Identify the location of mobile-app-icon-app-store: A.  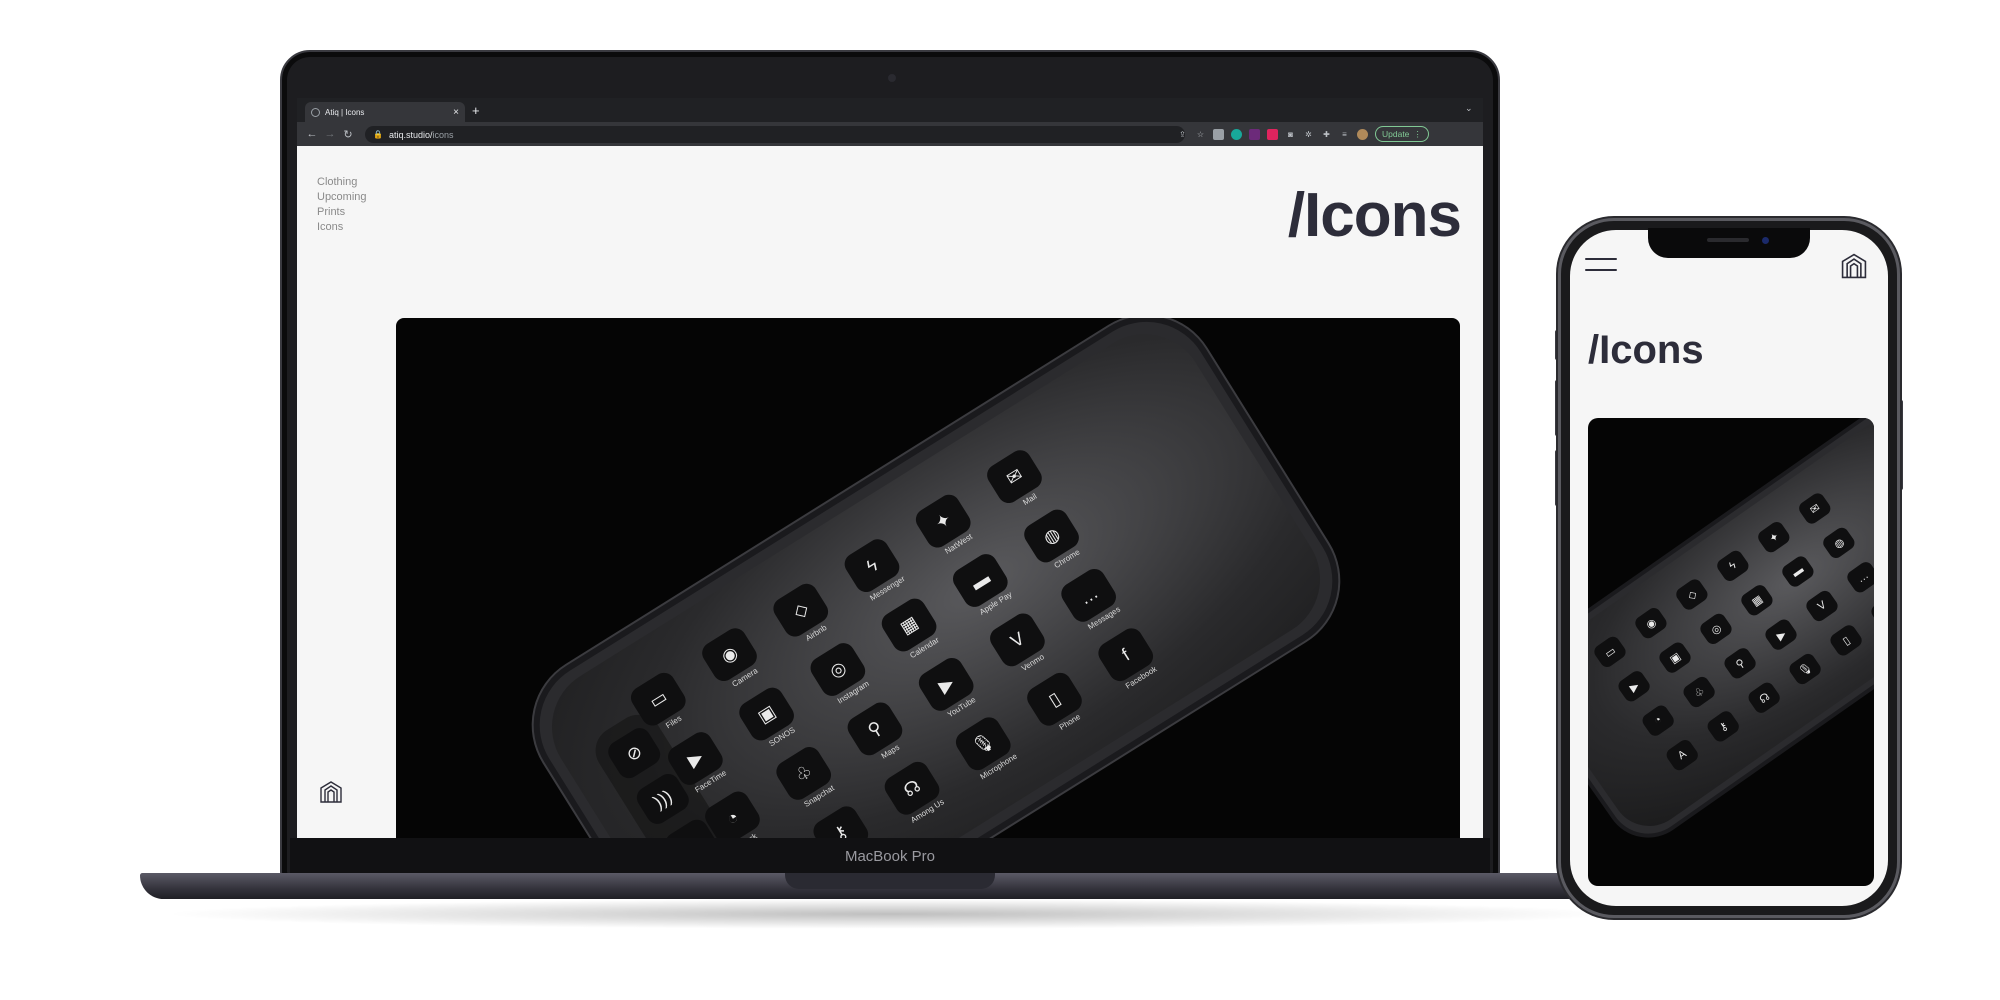
(1682, 755).